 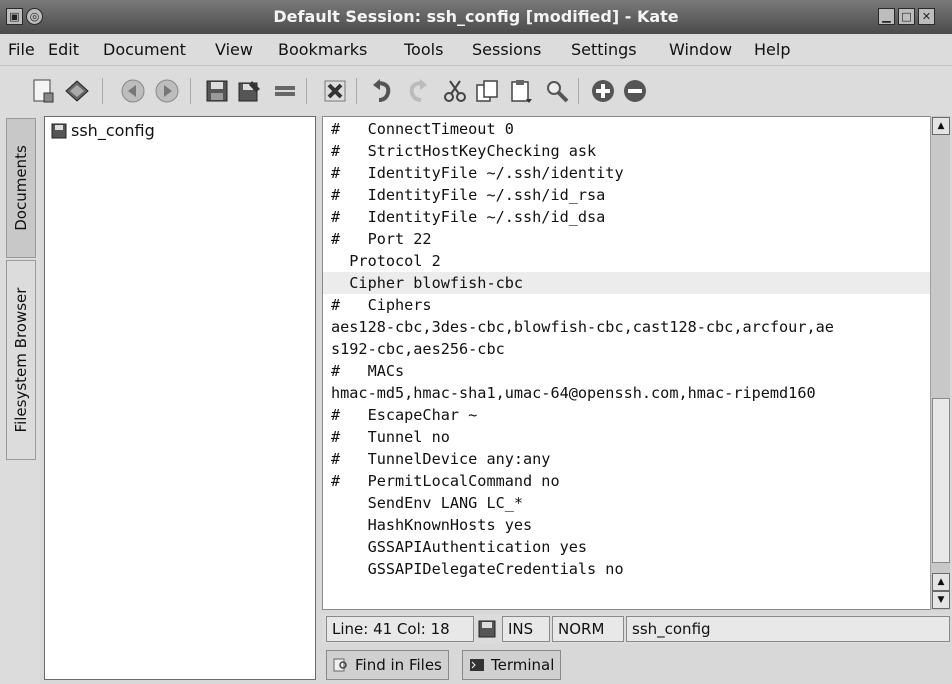 What do you see at coordinates (906, 16) in the screenshot?
I see `maximize-button: □` at bounding box center [906, 16].